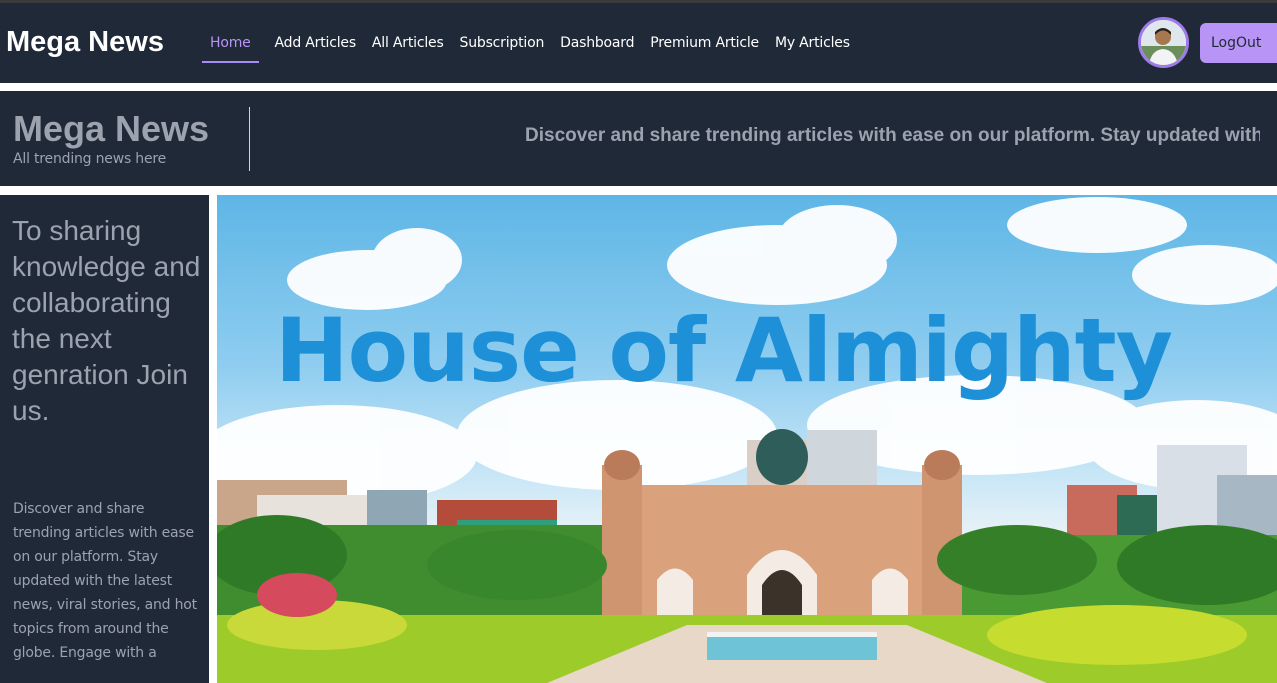 This screenshot has width=1277, height=683. Describe the element at coordinates (812, 44) in the screenshot. I see `nav-link-my-articles: My Articles` at that location.